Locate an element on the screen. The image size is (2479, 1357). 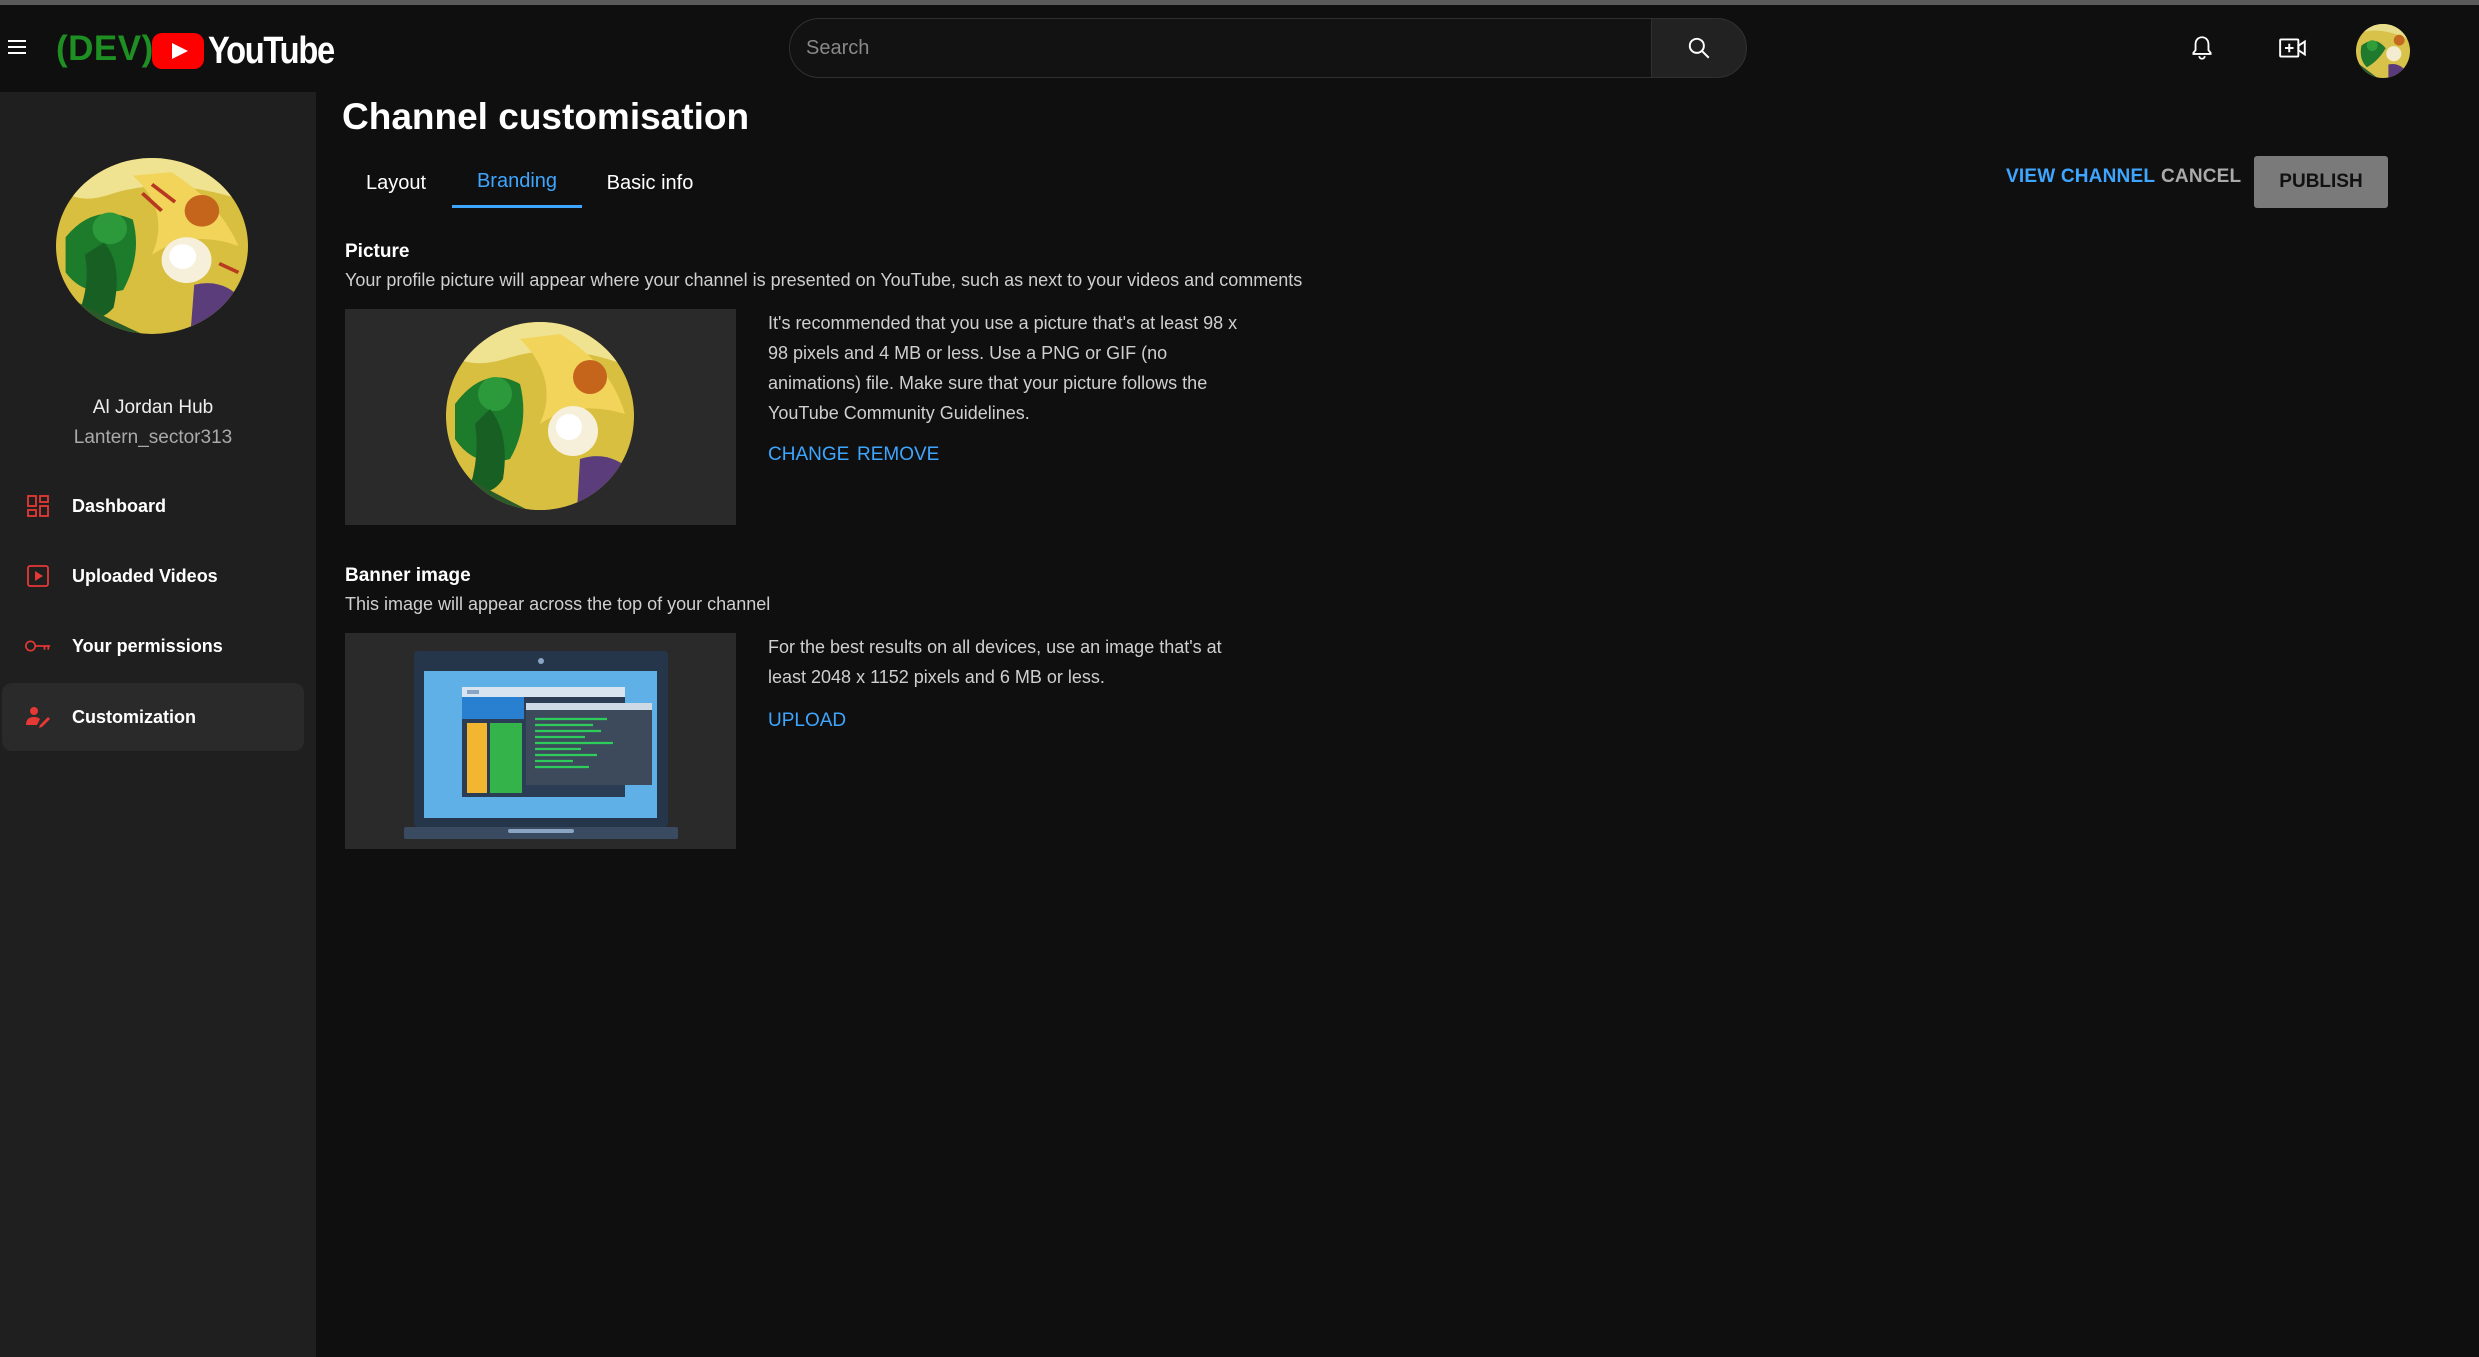
sidebar-item-label: Dashboard is located at coordinates (119, 505).